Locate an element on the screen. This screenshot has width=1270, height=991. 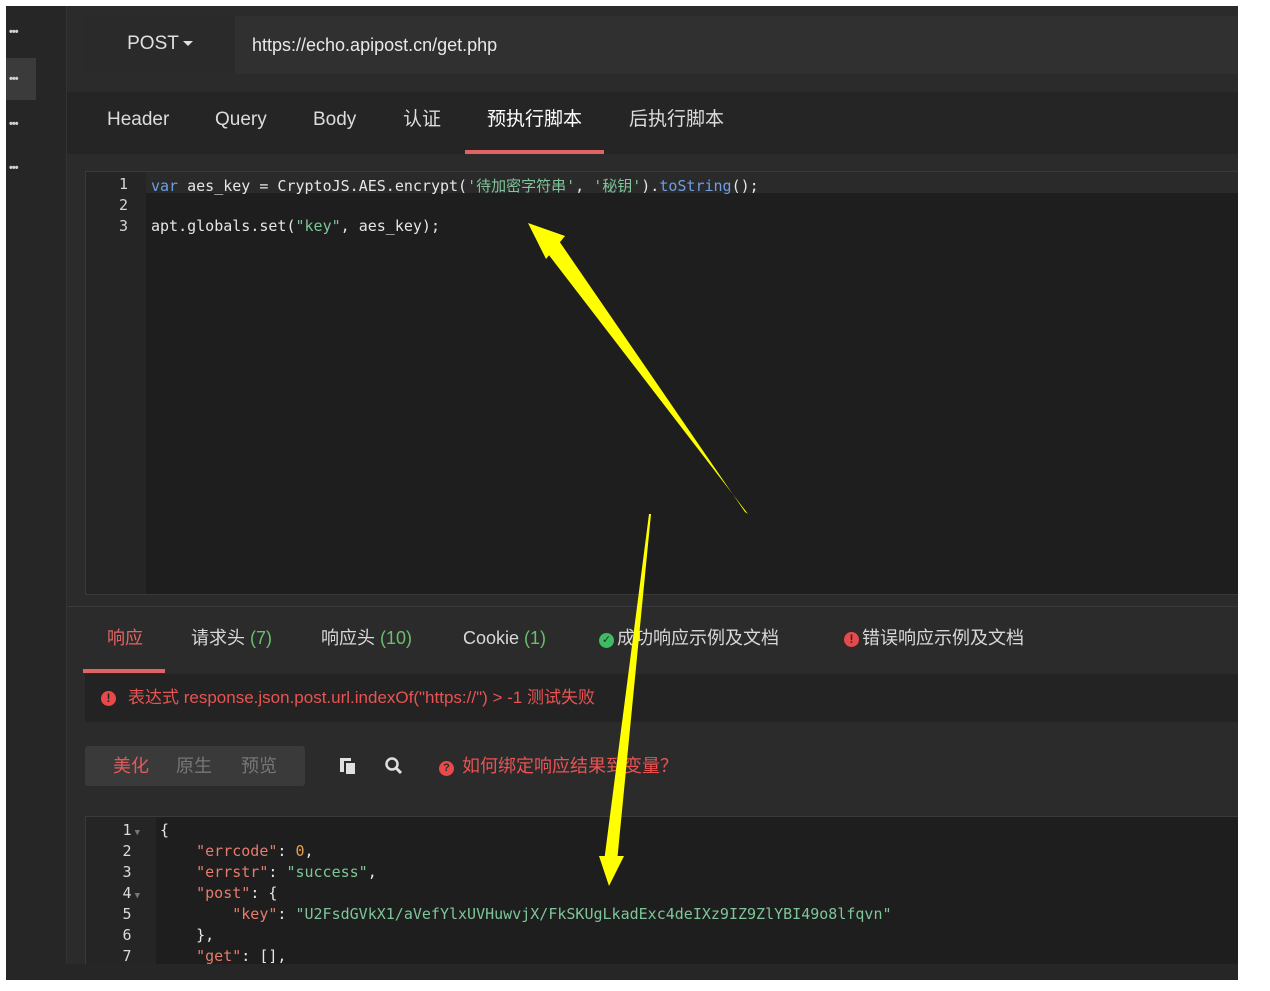
json-line: "errstr": "success", is located at coordinates (268, 872).